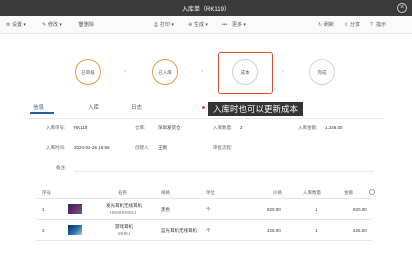 The width and height of the screenshot is (412, 280). I want to click on row-2-unit: 个, so click(208, 230).